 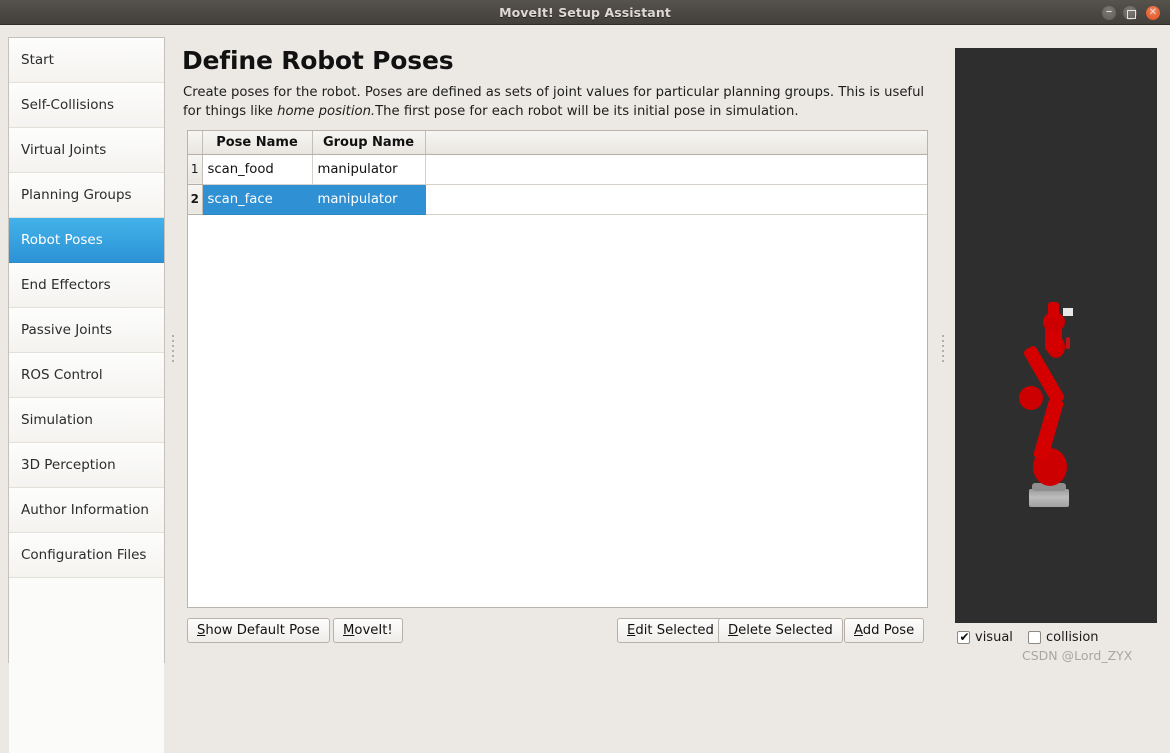 I want to click on sidebar-item-author-information: Author Information, so click(x=86, y=510).